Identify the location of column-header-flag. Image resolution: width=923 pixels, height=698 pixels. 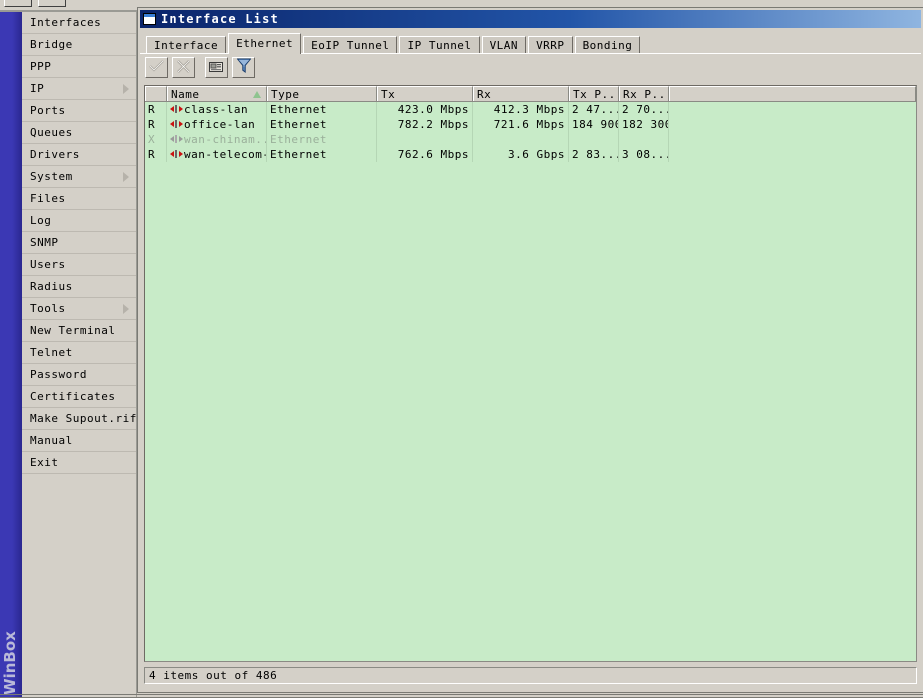
(156, 93).